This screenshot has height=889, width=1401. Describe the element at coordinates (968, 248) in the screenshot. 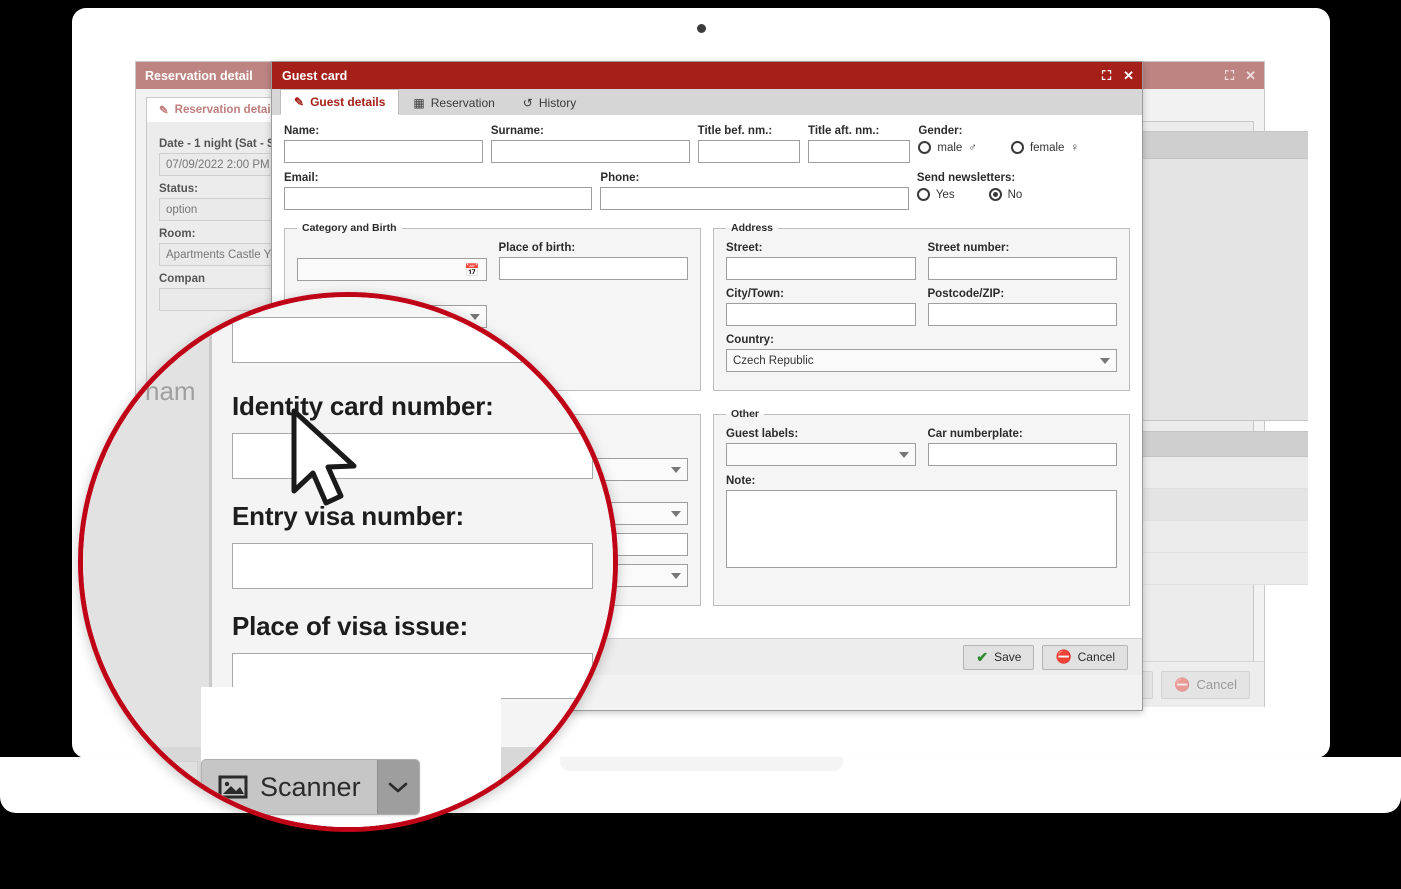

I see `street-number-label: Street number:` at that location.